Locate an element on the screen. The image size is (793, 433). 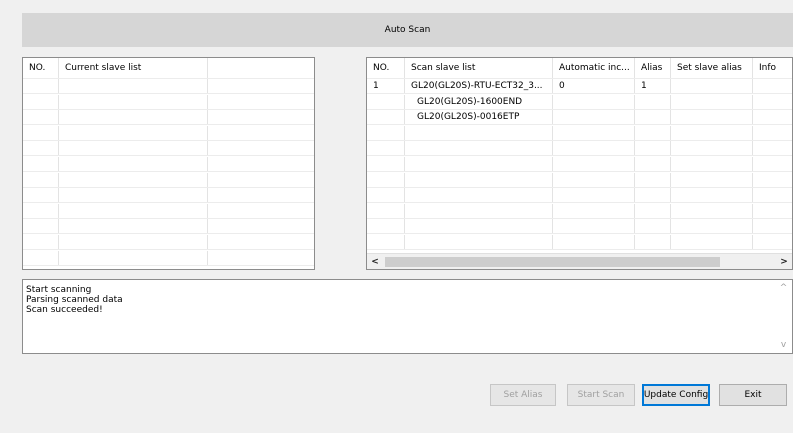
log-line: Parsing scanned data is located at coordinates (74, 300).